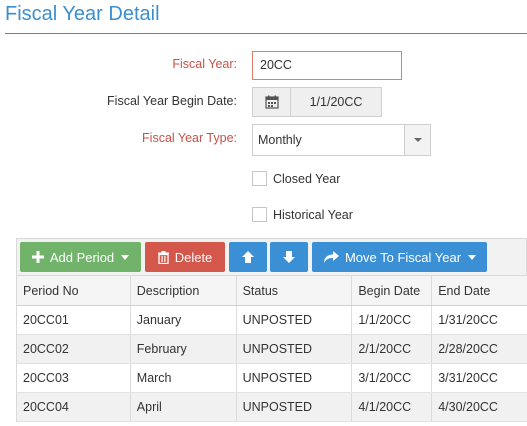 This screenshot has width=527, height=426. I want to click on move-to-fiscal-year-label: Move To Fiscal Year, so click(403, 257).